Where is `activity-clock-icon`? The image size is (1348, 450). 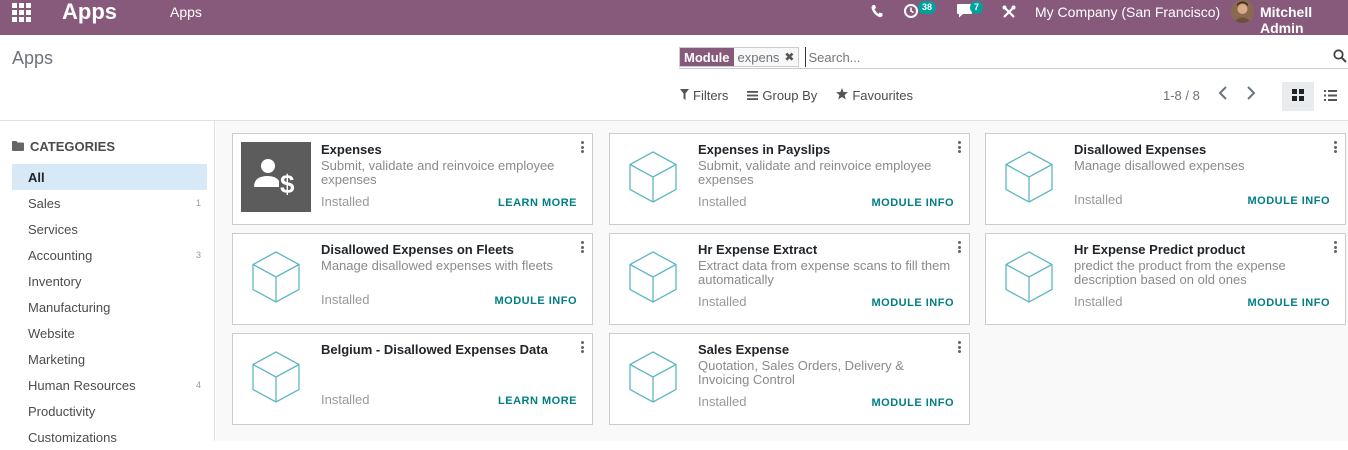 activity-clock-icon is located at coordinates (911, 11).